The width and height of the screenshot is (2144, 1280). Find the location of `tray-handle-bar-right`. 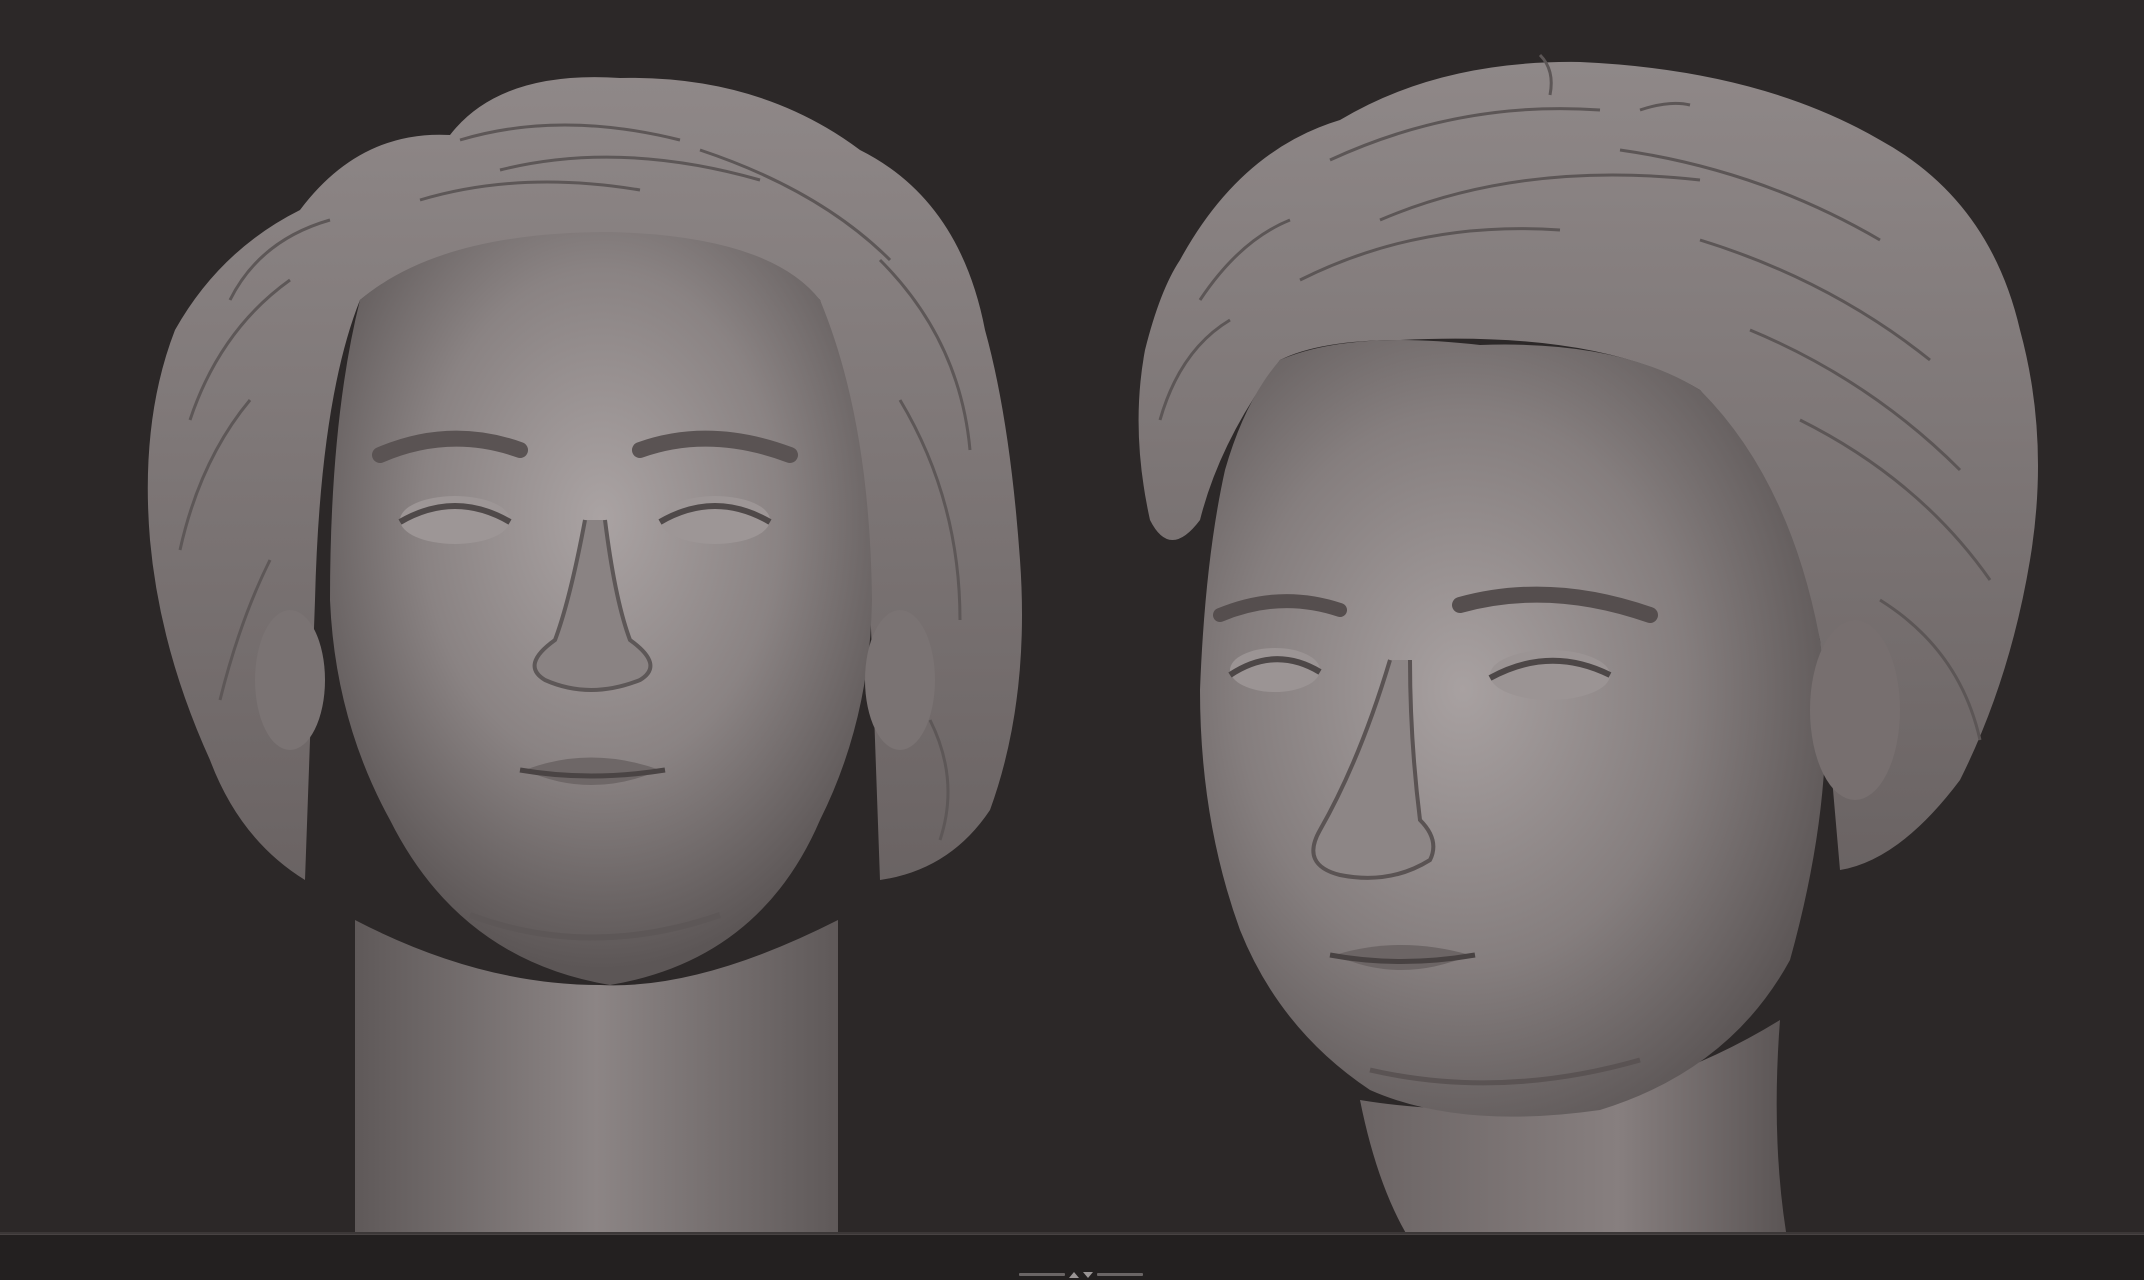

tray-handle-bar-right is located at coordinates (1120, 1274).